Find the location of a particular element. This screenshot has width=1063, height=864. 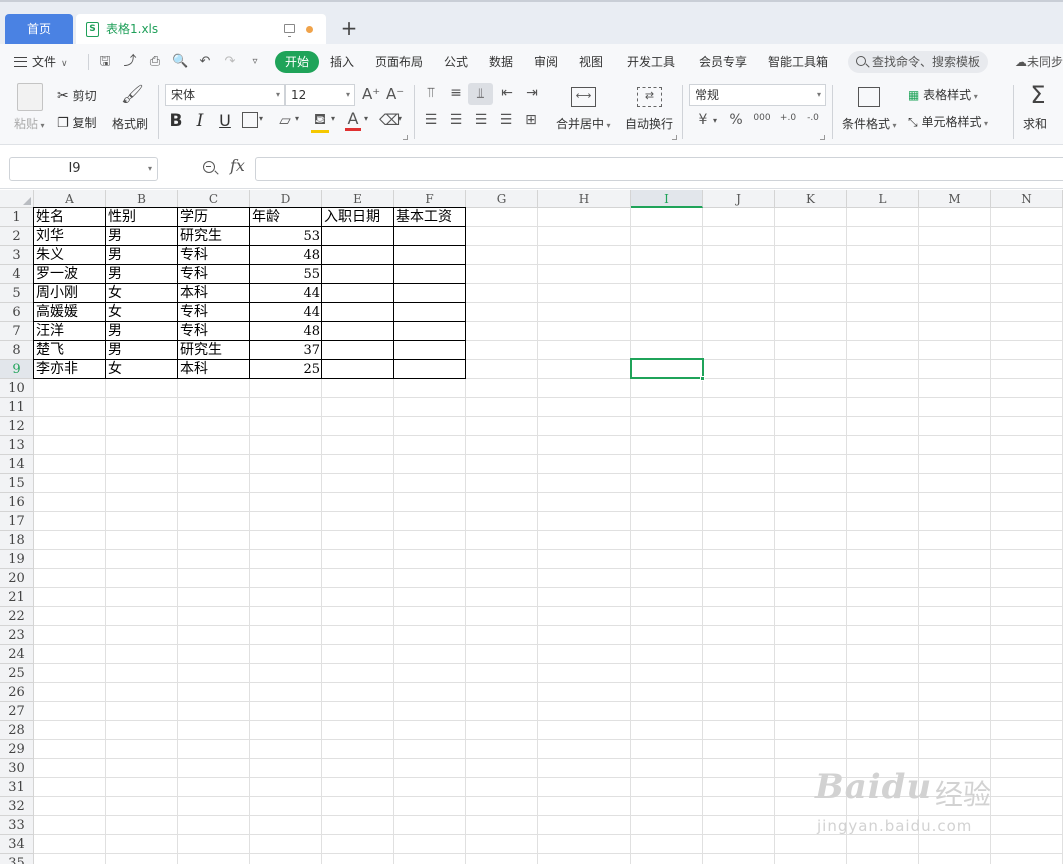

row-header: 7 is located at coordinates (17, 331).